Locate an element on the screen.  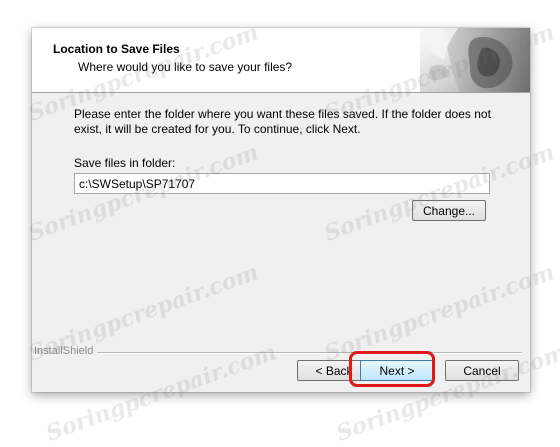
dialog-title: Location to Save Files is located at coordinates (116, 49).